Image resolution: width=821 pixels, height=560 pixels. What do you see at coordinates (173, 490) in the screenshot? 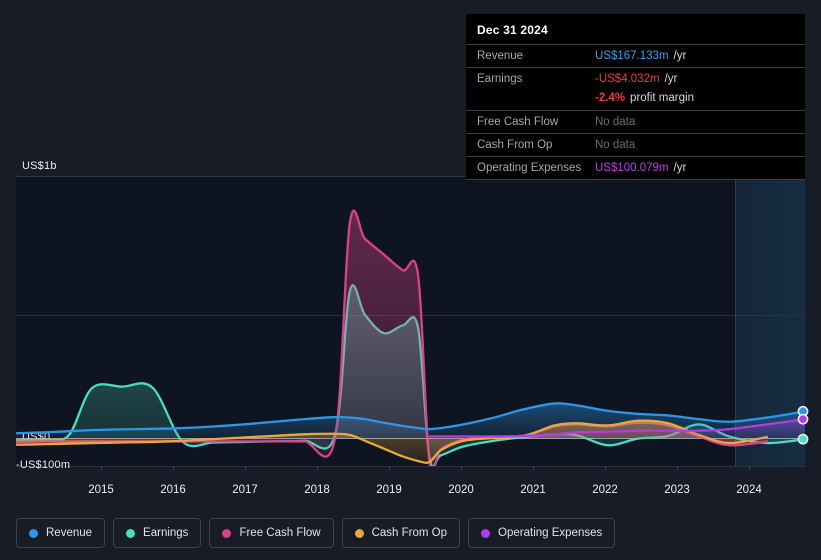
I see `x-axis-label-2016: 2016` at bounding box center [173, 490].